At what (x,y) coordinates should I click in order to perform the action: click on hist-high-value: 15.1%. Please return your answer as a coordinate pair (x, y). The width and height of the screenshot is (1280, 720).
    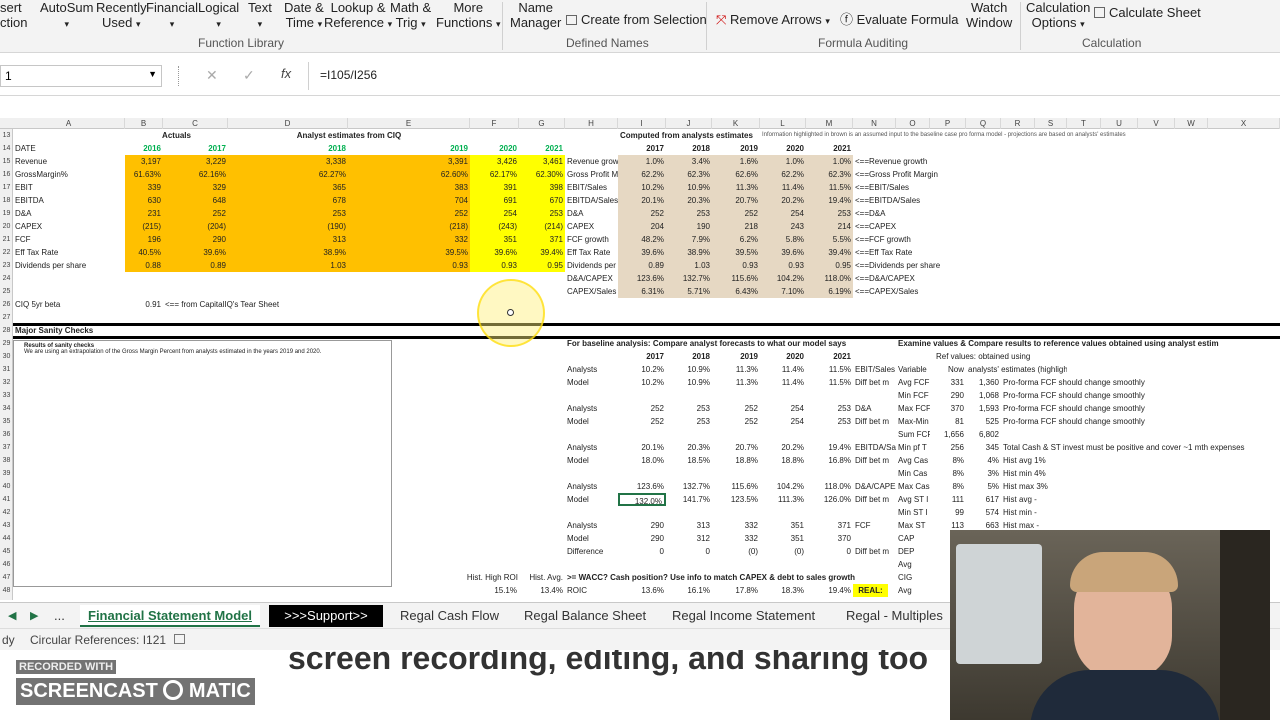
    Looking at the image, I should click on (494, 590).